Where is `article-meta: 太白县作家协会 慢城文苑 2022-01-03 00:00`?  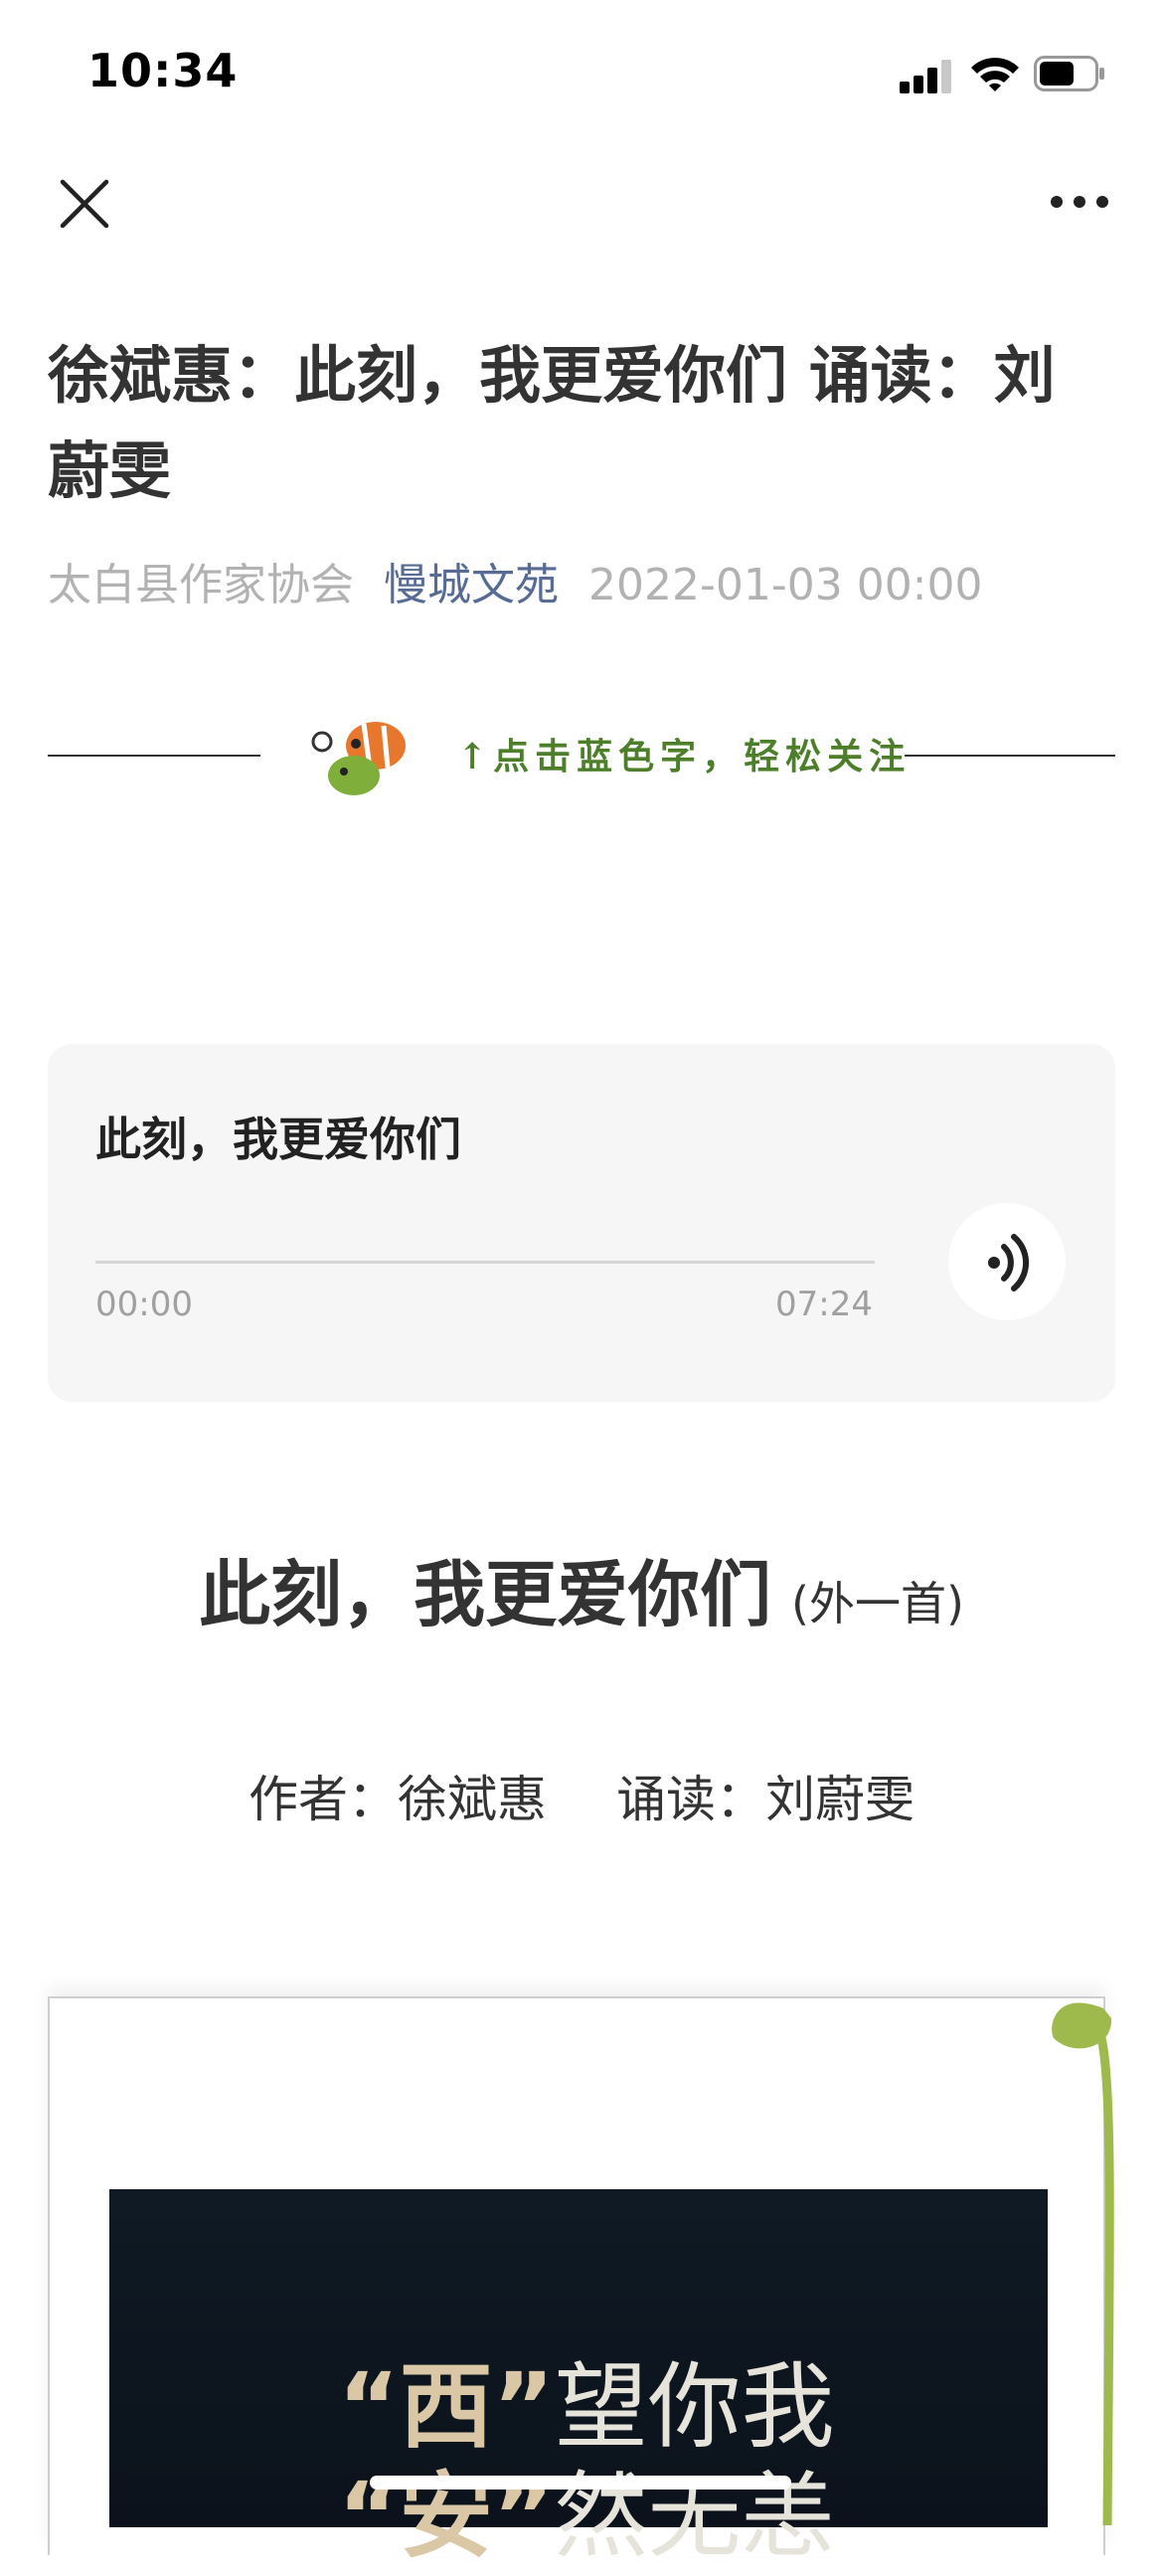
article-meta: 太白县作家协会 慢城文苑 2022-01-03 00:00 is located at coordinates (515, 580).